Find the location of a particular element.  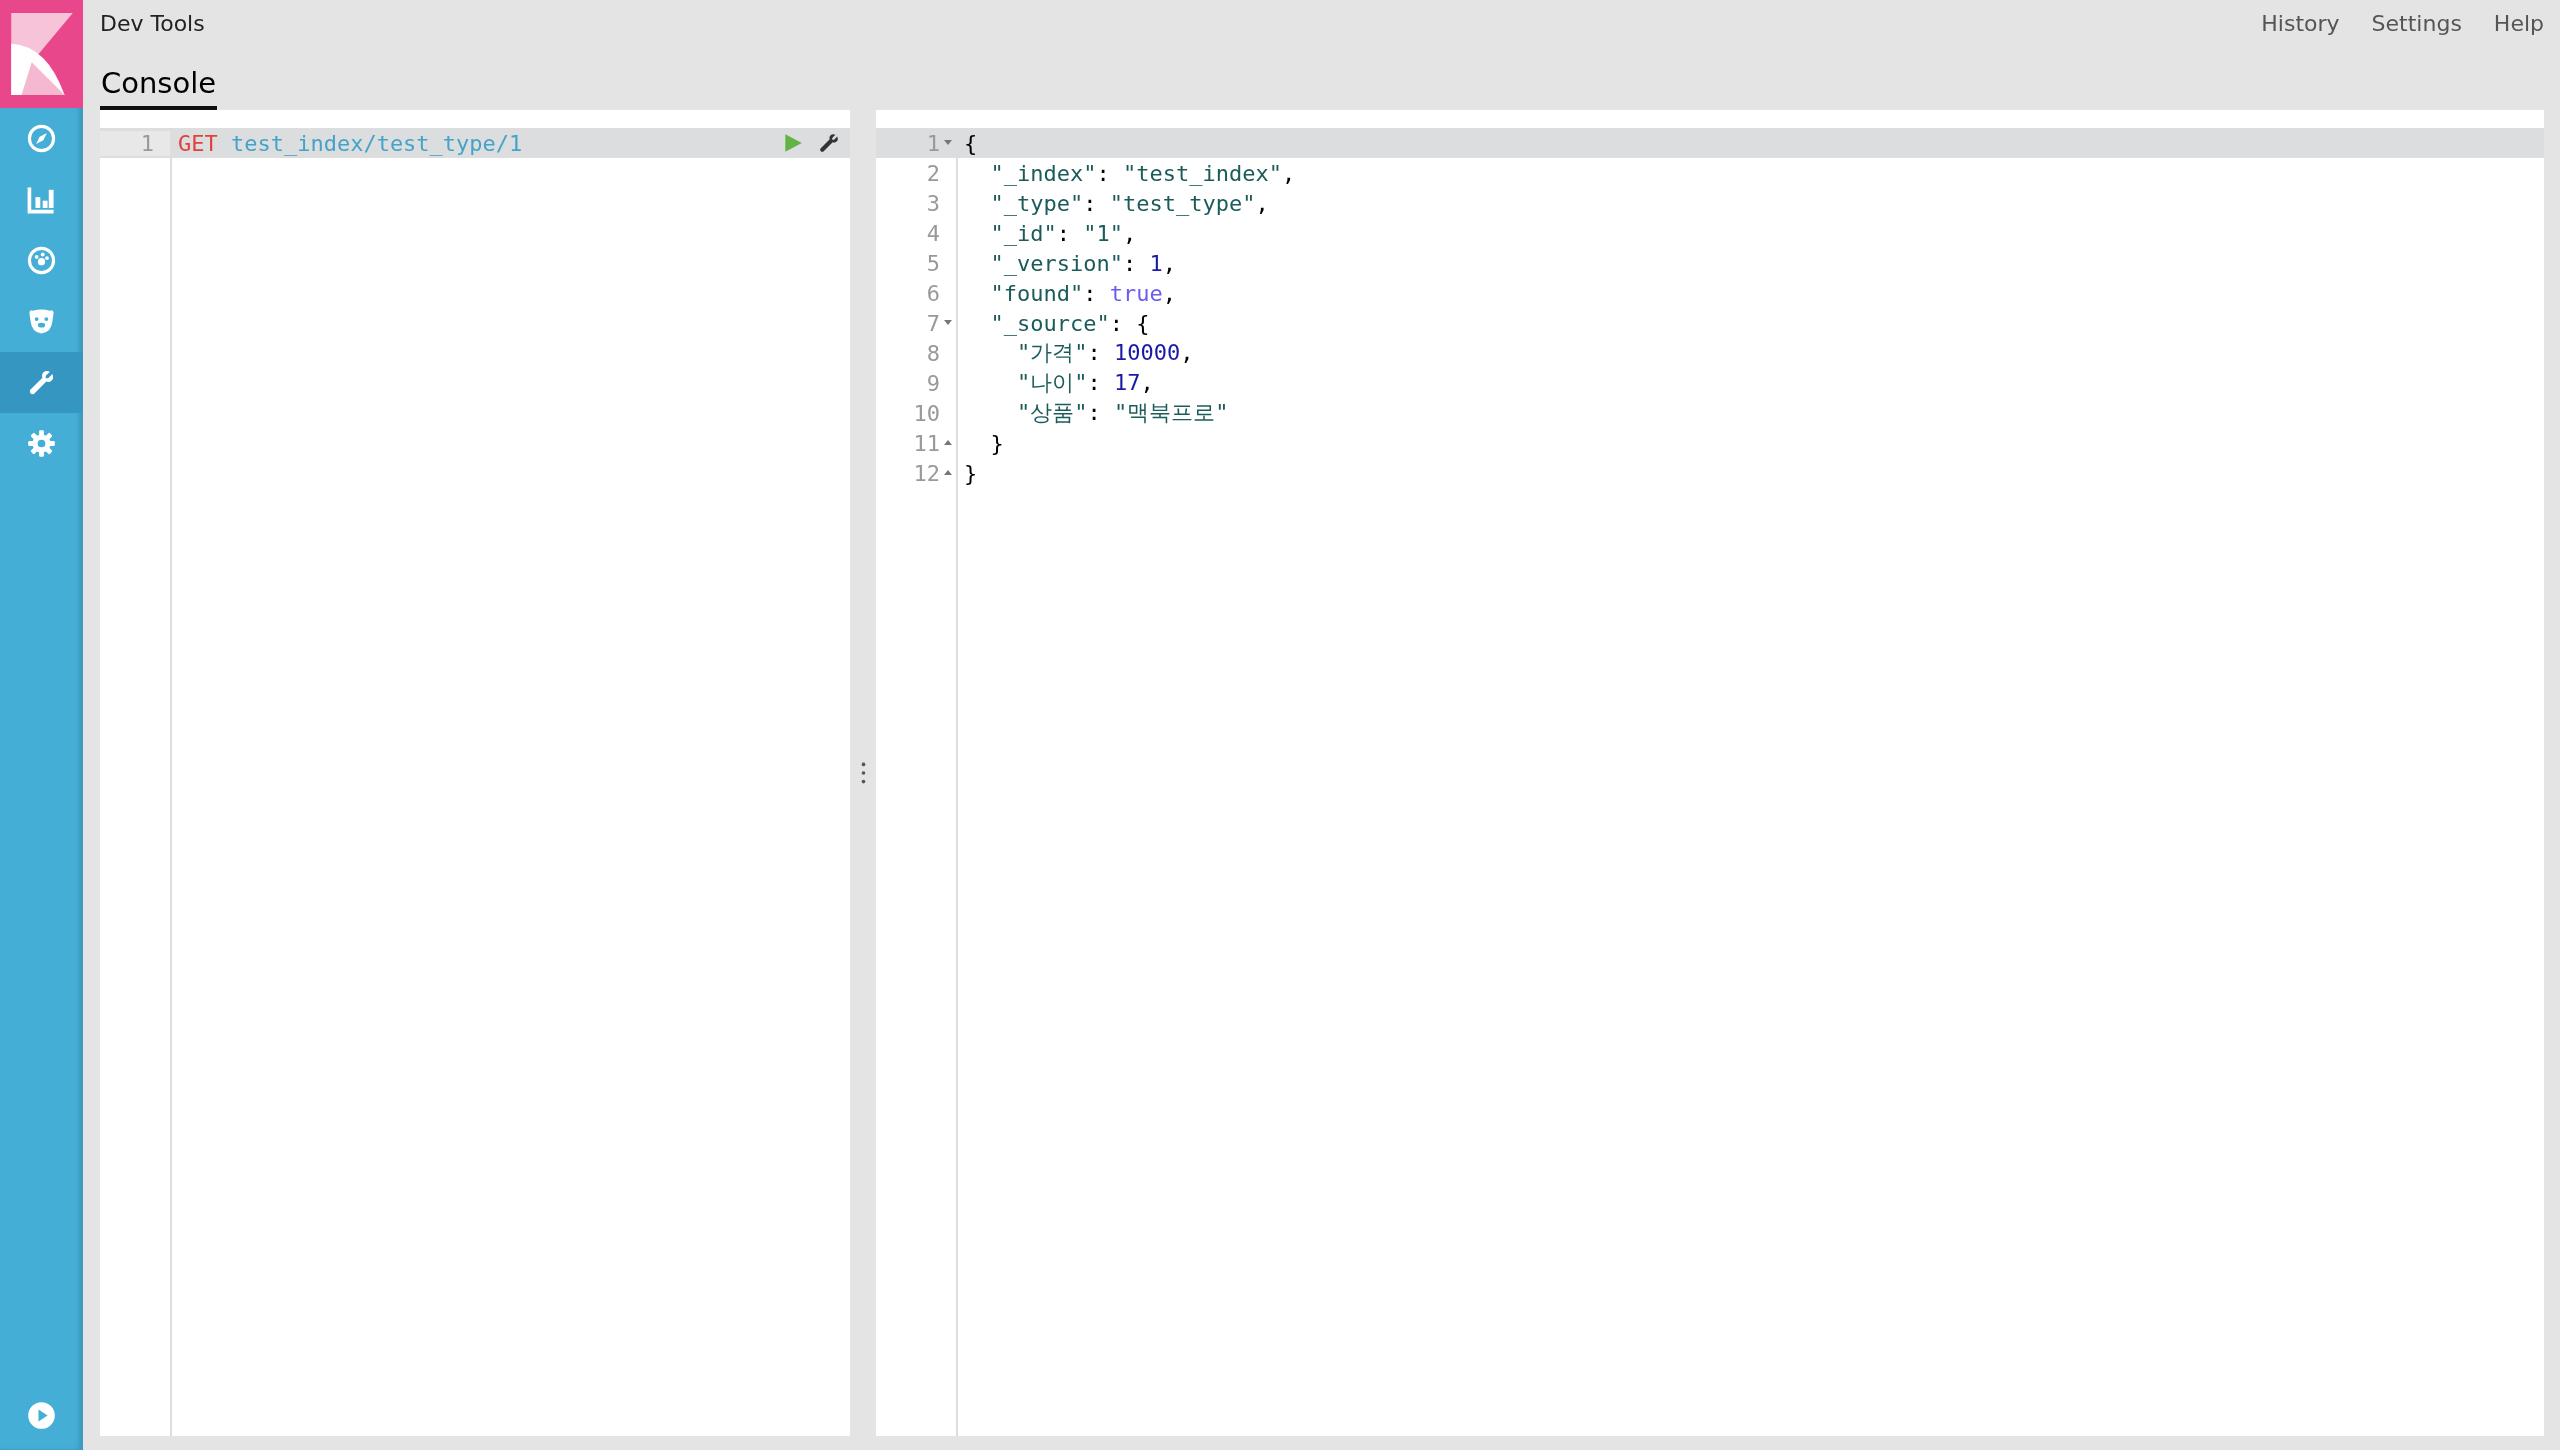

line-number: 10 is located at coordinates (926, 413).